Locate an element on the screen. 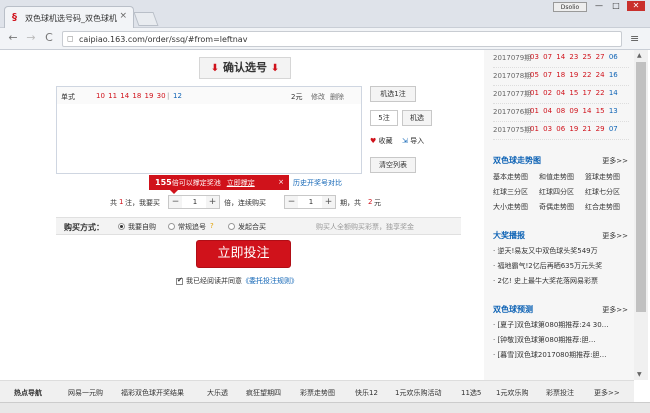  periods-stepper: − 1 + is located at coordinates (310, 202).